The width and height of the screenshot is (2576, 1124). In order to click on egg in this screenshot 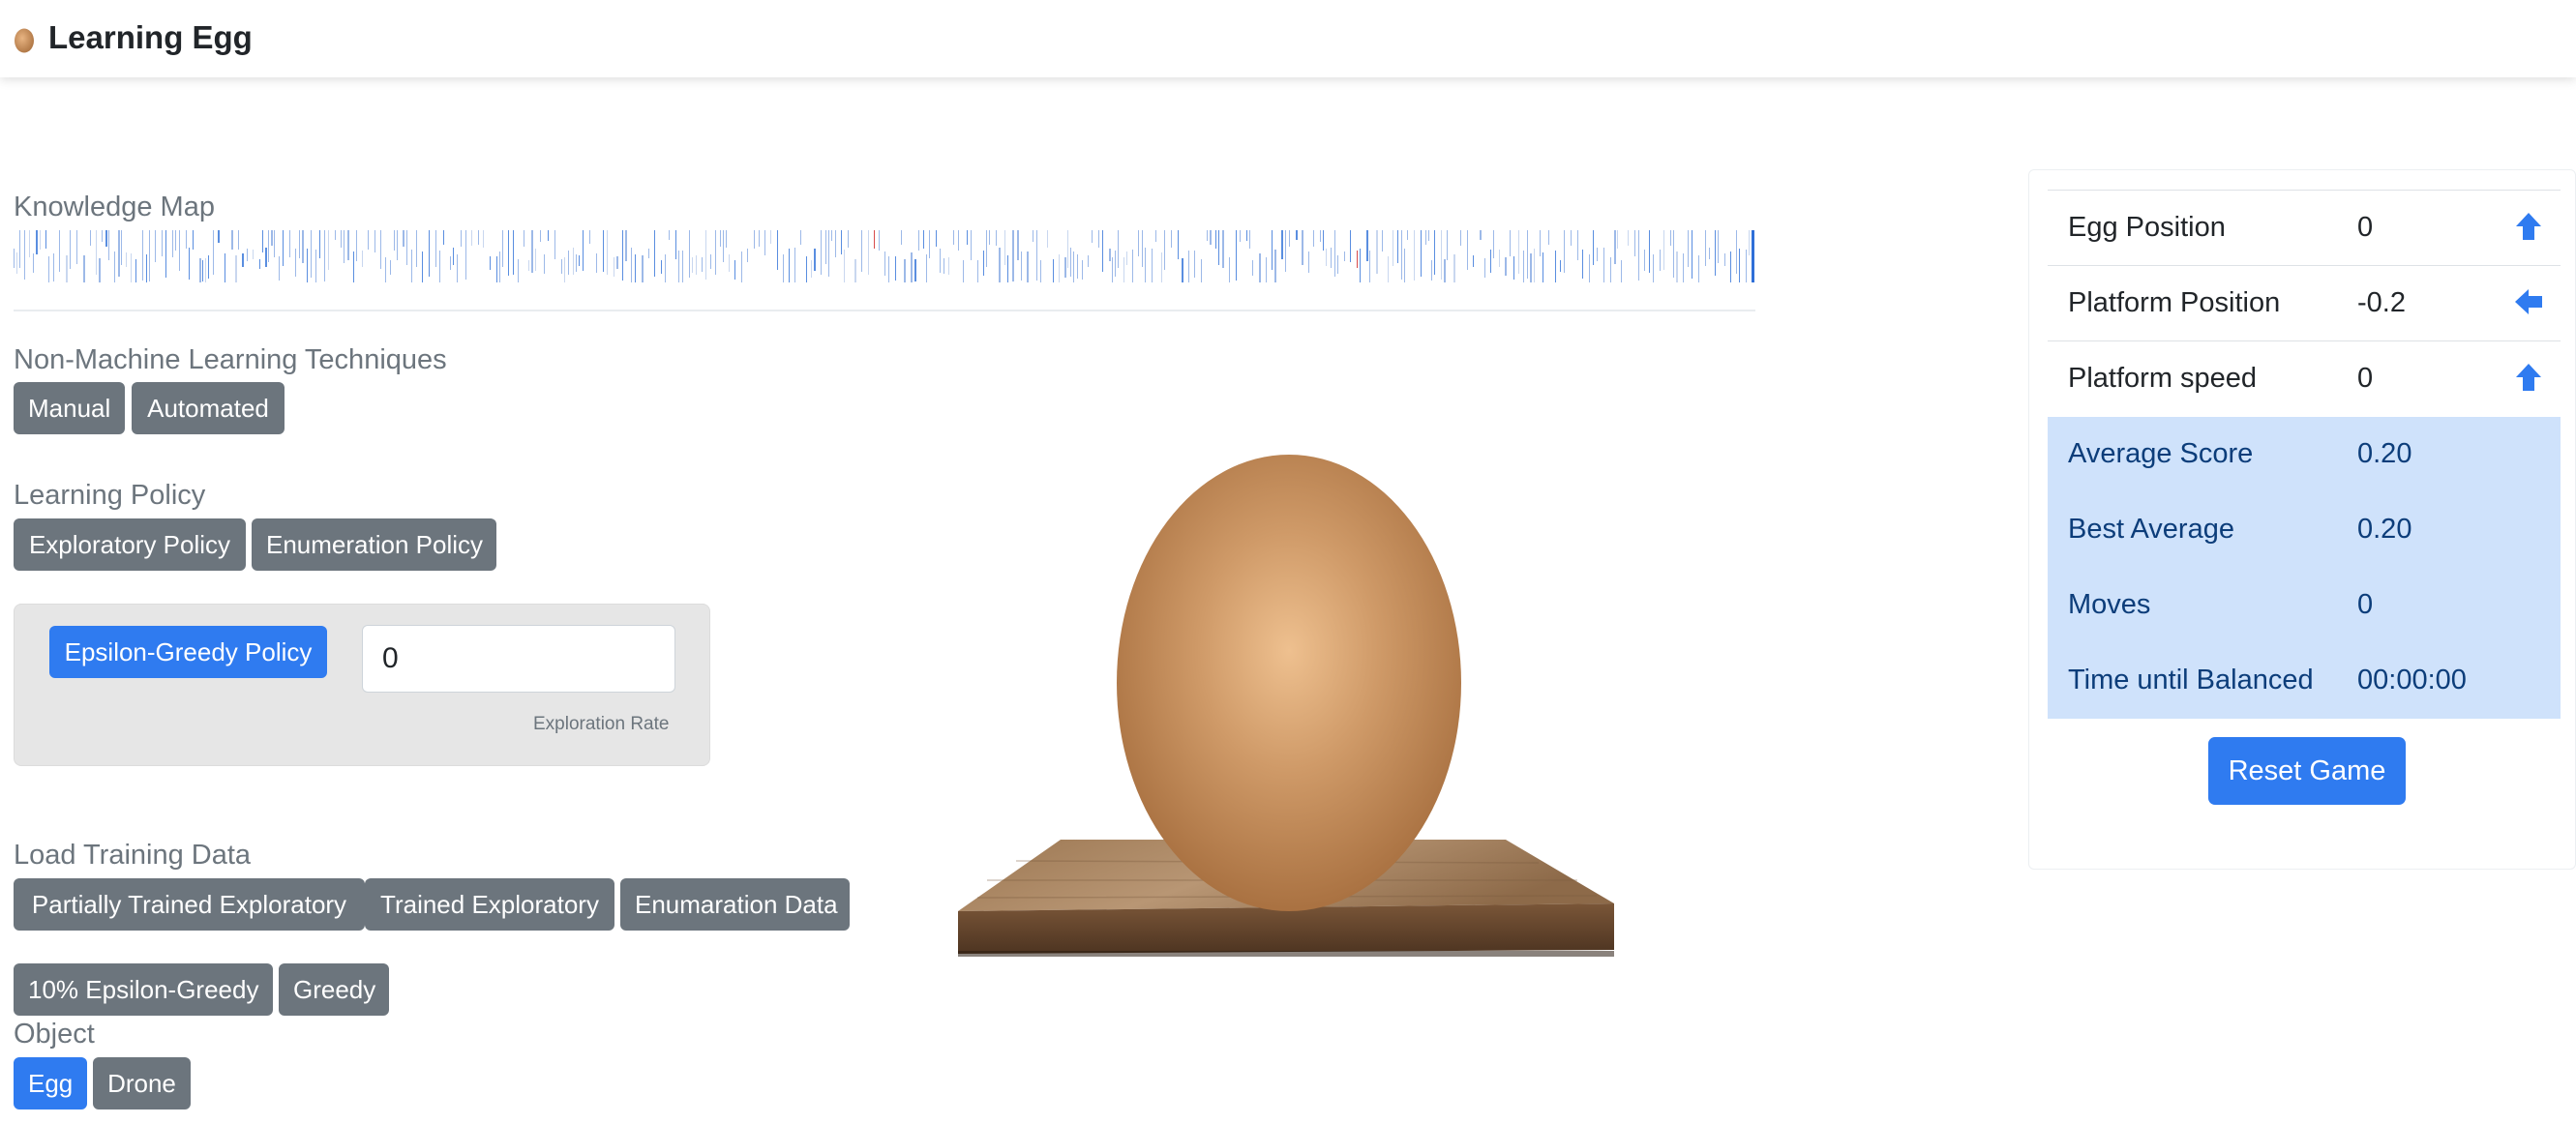, I will do `click(1289, 683)`.